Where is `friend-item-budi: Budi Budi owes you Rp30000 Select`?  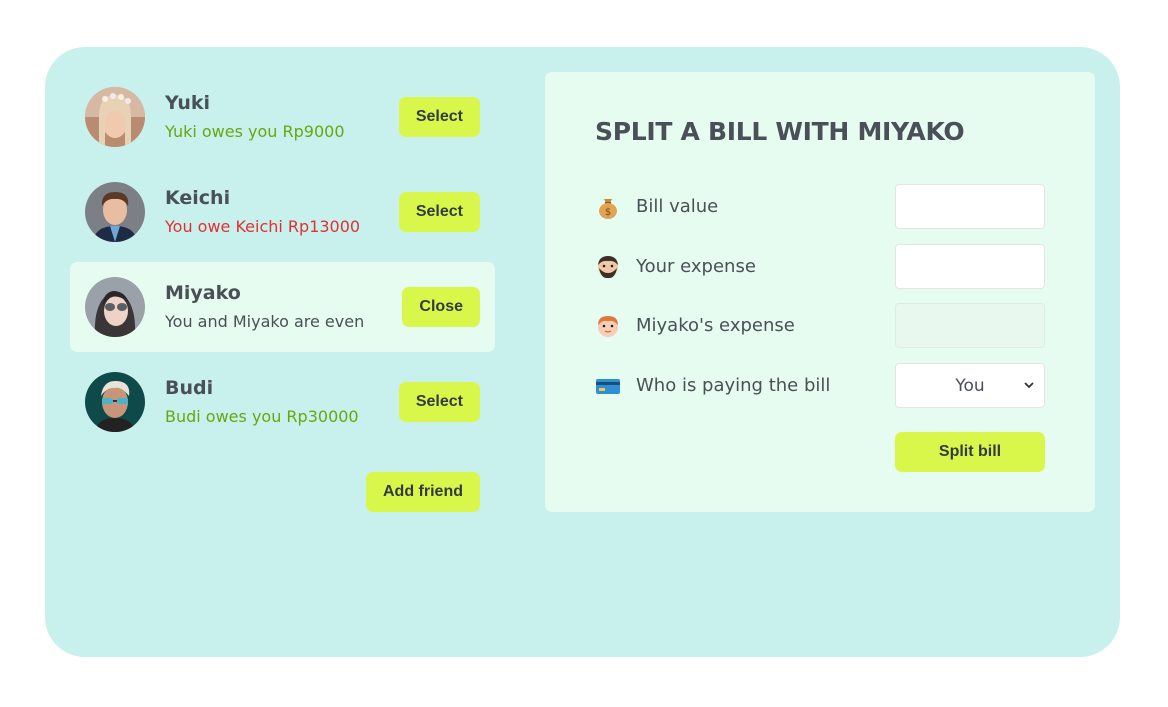
friend-item-budi: Budi Budi owes you Rp30000 Select is located at coordinates (282, 402).